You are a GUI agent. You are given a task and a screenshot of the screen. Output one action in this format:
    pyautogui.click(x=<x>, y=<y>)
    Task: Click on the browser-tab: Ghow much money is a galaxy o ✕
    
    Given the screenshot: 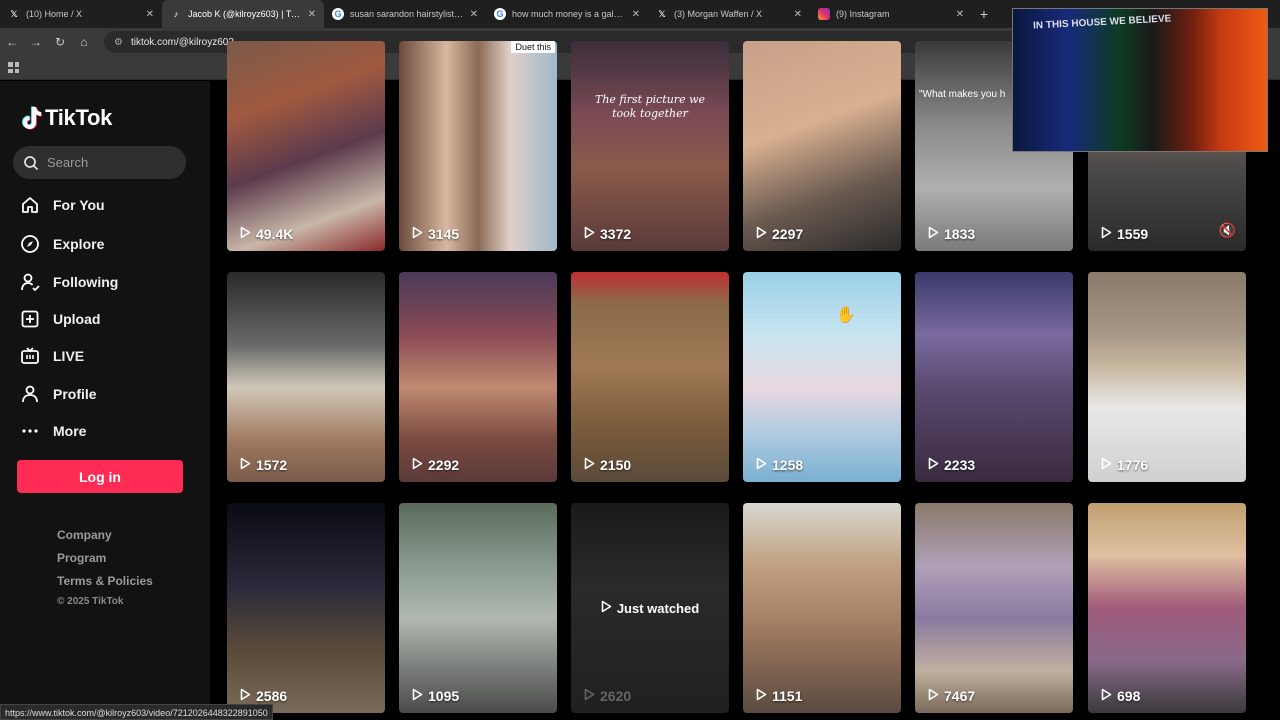 What is the action you would take?
    pyautogui.click(x=567, y=14)
    